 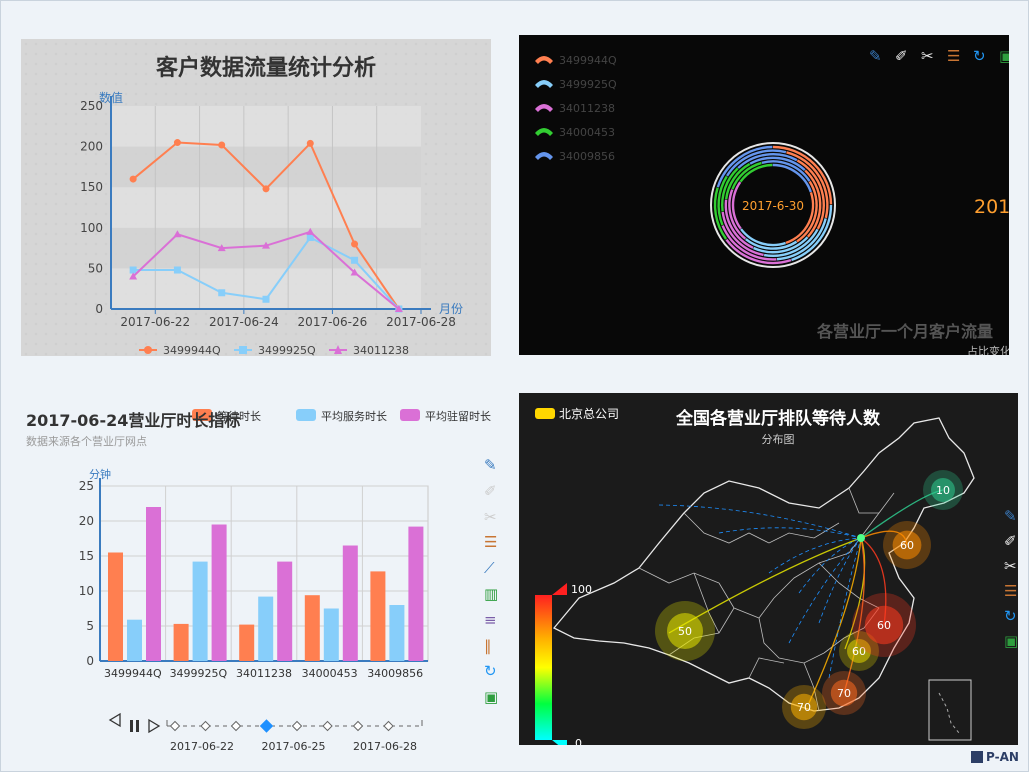 What do you see at coordinates (333, 322) in the screenshot?
I see `x-tick-label: 2017-06-26` at bounding box center [333, 322].